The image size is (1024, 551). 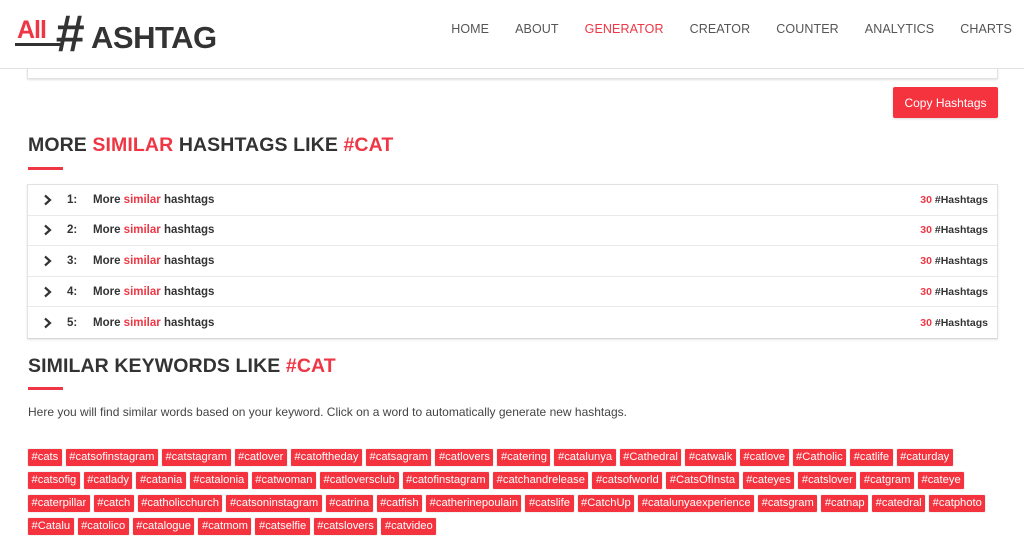 What do you see at coordinates (512, 200) in the screenshot?
I see `accordion-row-1: 1: More similar hashtags 30 #Hashtags` at bounding box center [512, 200].